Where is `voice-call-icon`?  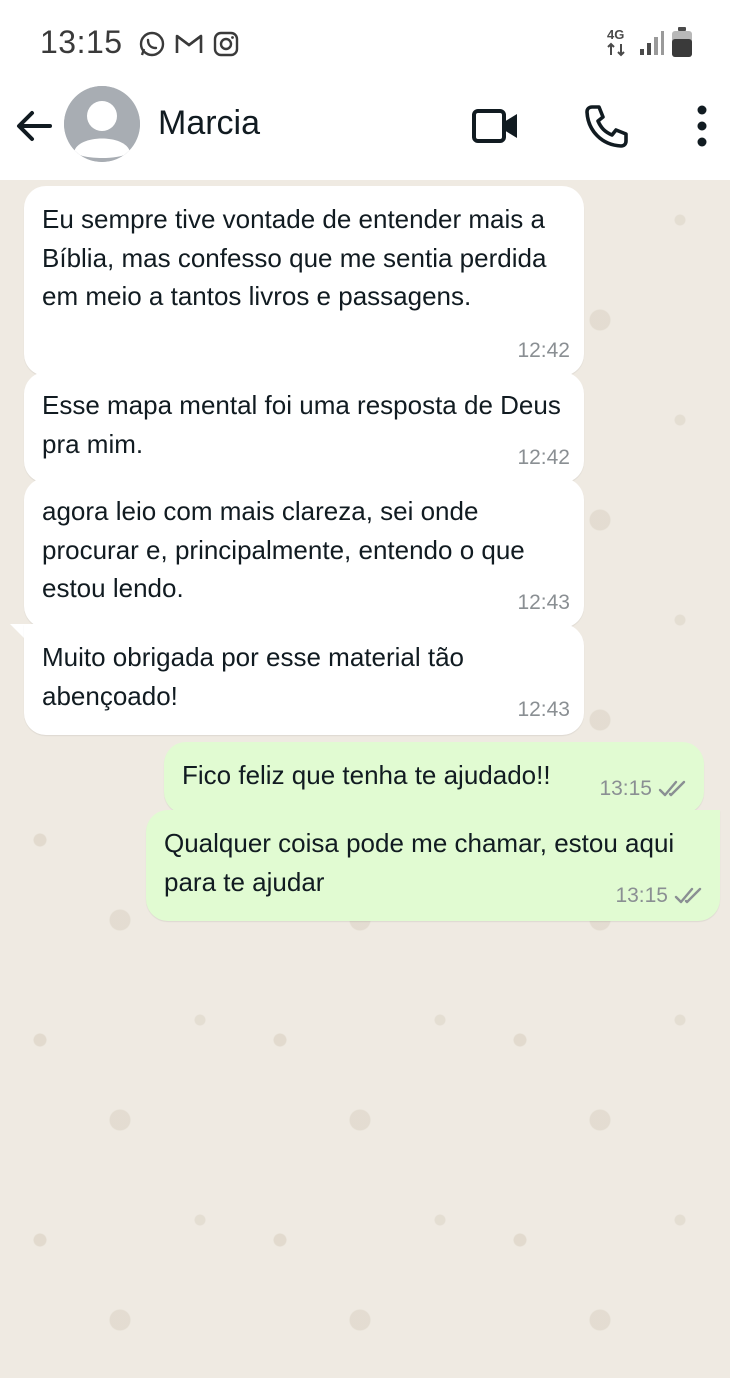 voice-call-icon is located at coordinates (606, 126).